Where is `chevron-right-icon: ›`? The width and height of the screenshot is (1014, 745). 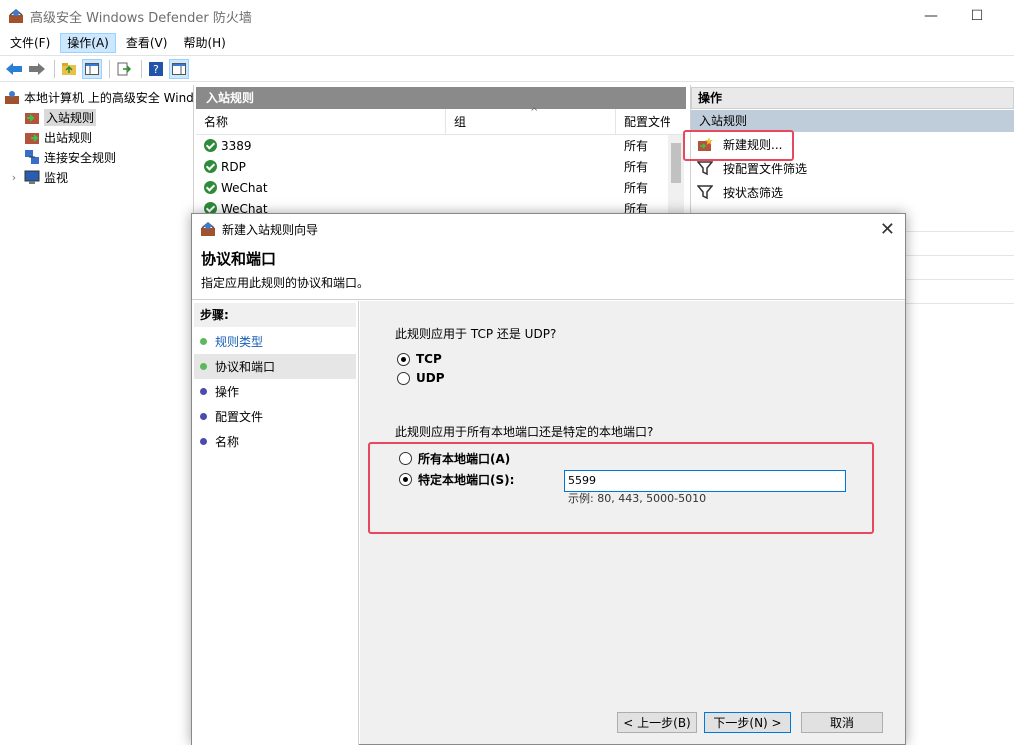
chevron-right-icon: › is located at coordinates (14, 177).